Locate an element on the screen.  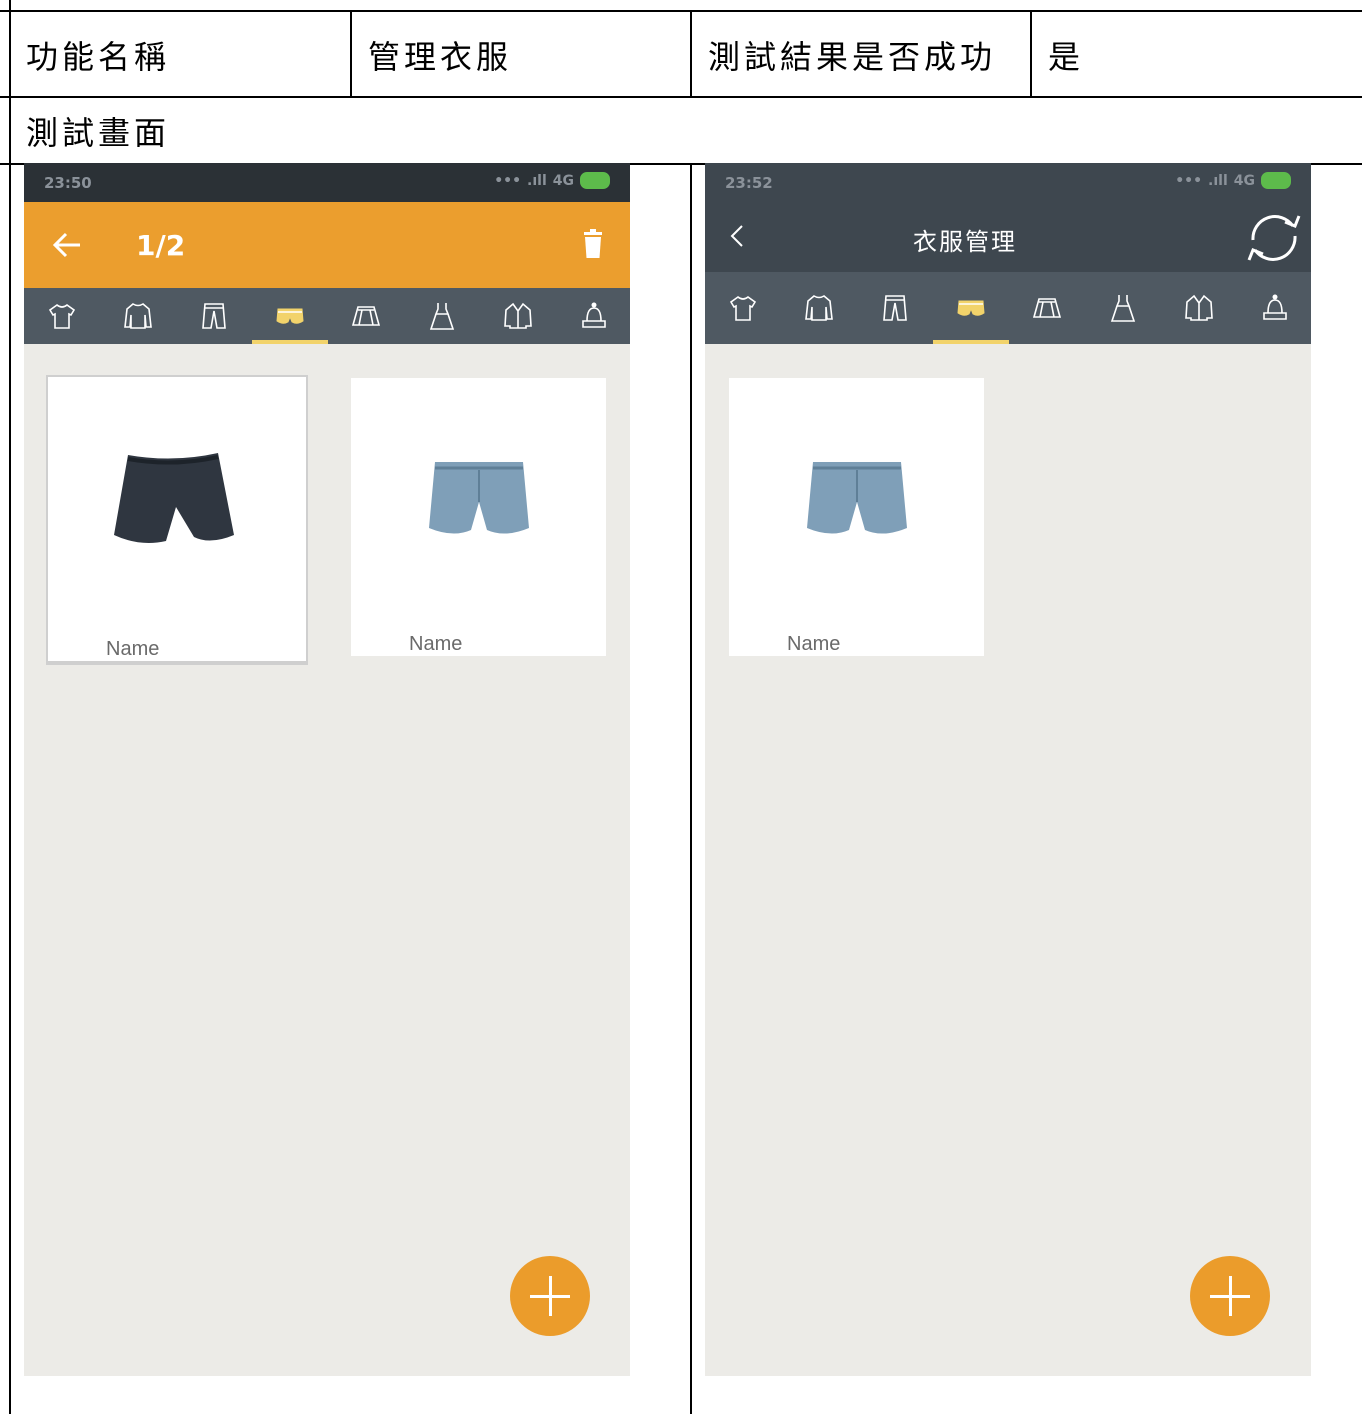
sync-icon is located at coordinates (1274, 237).